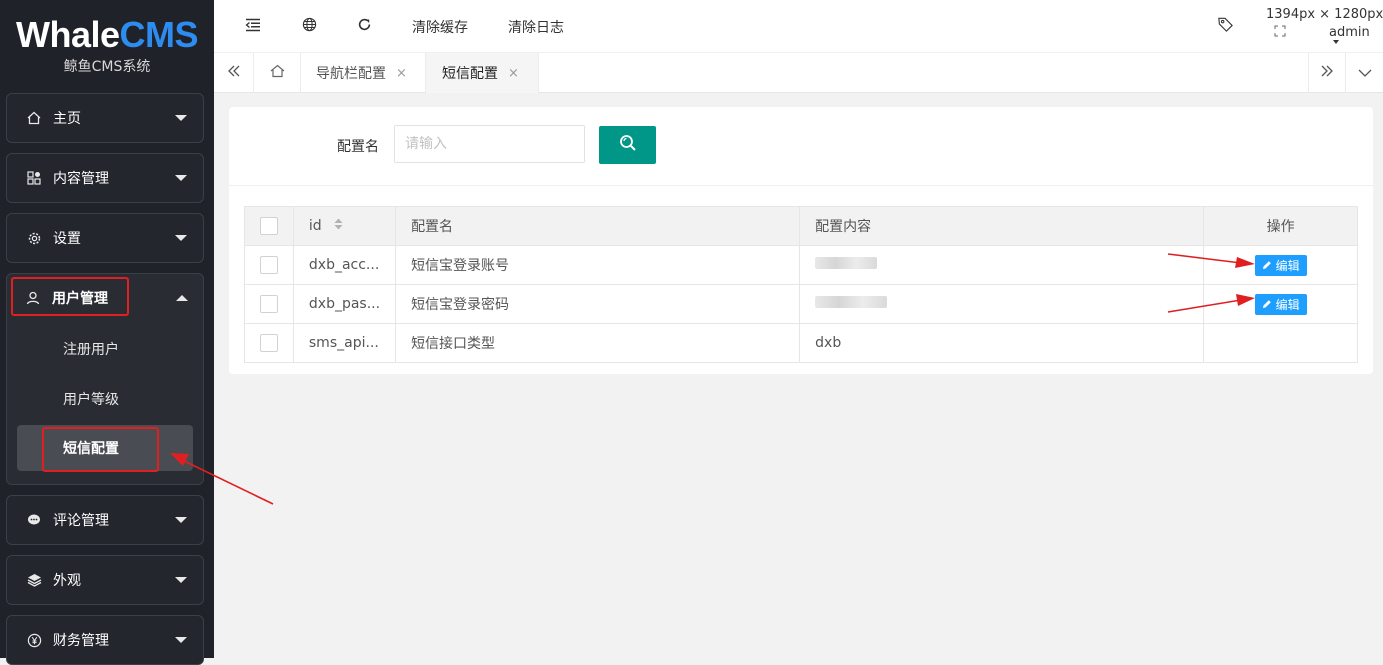  Describe the element at coordinates (1336, 42) in the screenshot. I see `caret-down-icon` at that location.